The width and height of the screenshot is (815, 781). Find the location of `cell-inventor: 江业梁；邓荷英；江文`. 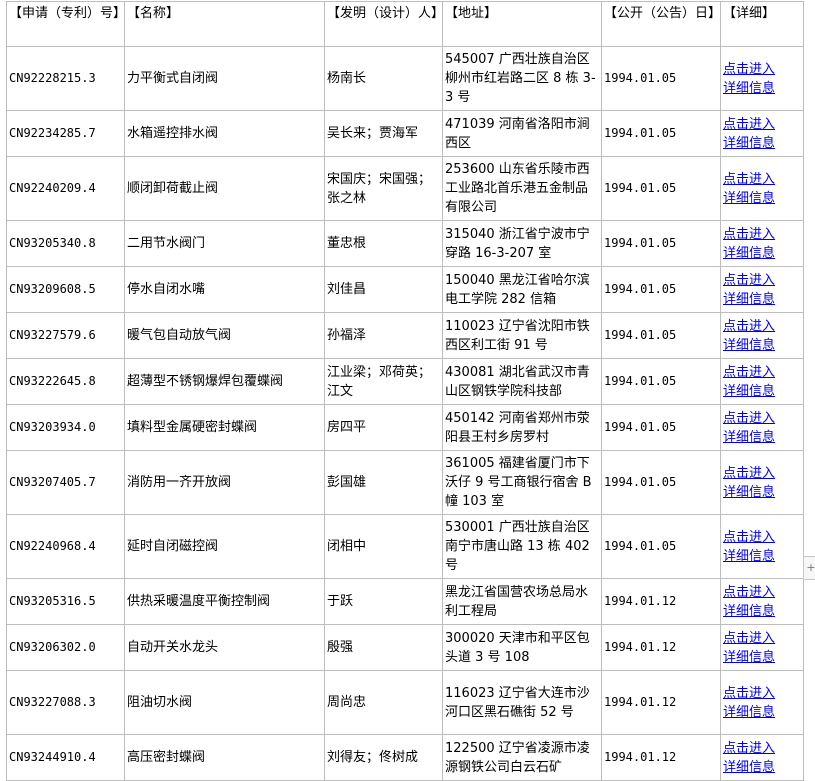

cell-inventor: 江业梁；邓荷英；江文 is located at coordinates (383, 381).